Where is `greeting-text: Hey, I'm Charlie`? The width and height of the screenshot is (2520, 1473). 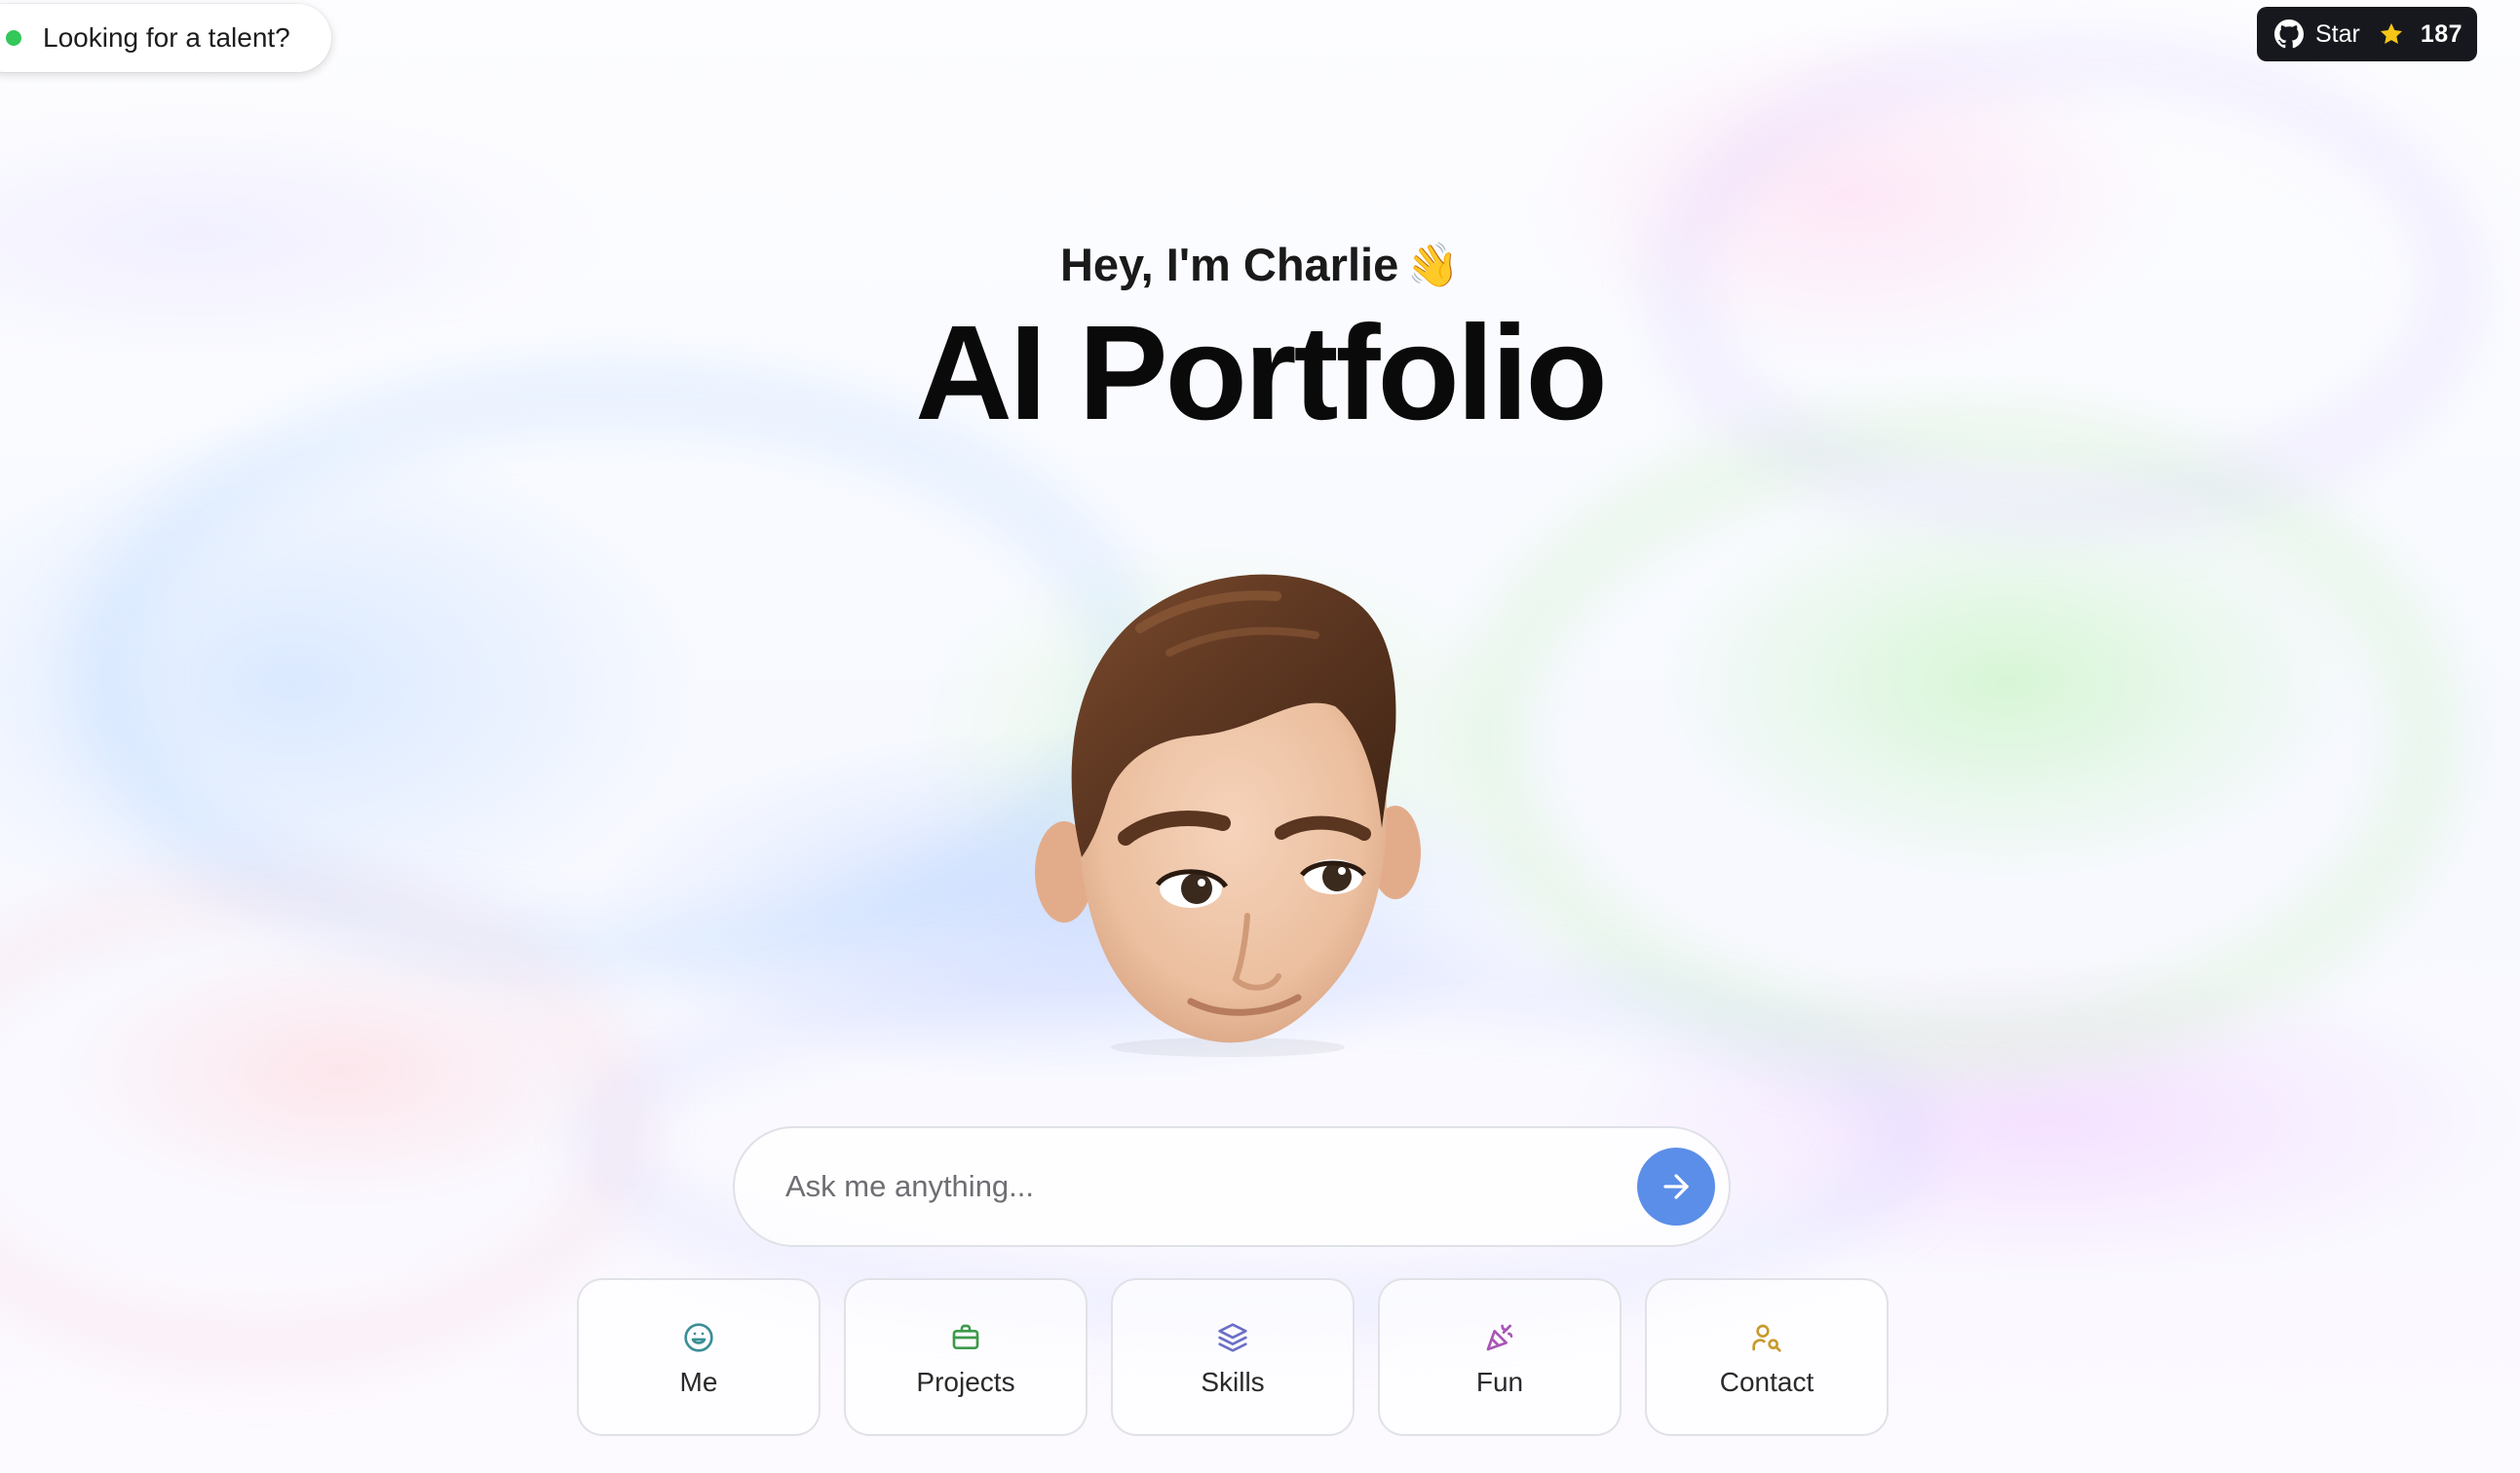 greeting-text: Hey, I'm Charlie is located at coordinates (1229, 265).